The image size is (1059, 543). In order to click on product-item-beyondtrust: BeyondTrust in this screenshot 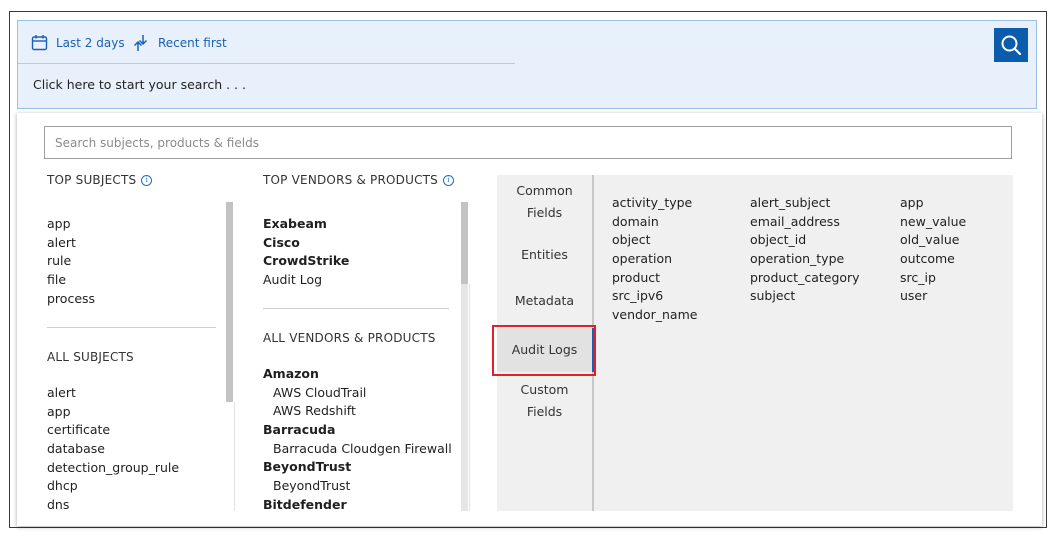, I will do `click(357, 486)`.